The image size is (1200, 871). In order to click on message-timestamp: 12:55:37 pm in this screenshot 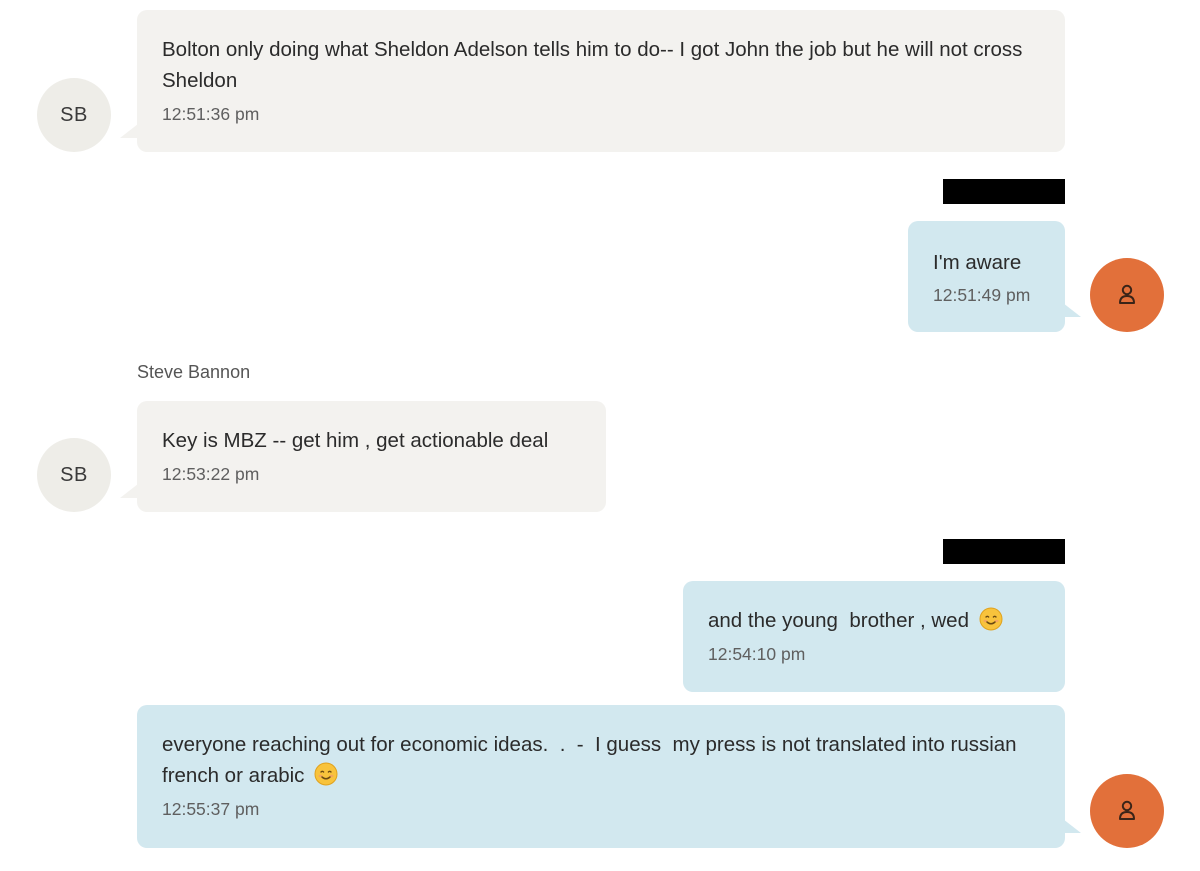, I will do `click(211, 809)`.